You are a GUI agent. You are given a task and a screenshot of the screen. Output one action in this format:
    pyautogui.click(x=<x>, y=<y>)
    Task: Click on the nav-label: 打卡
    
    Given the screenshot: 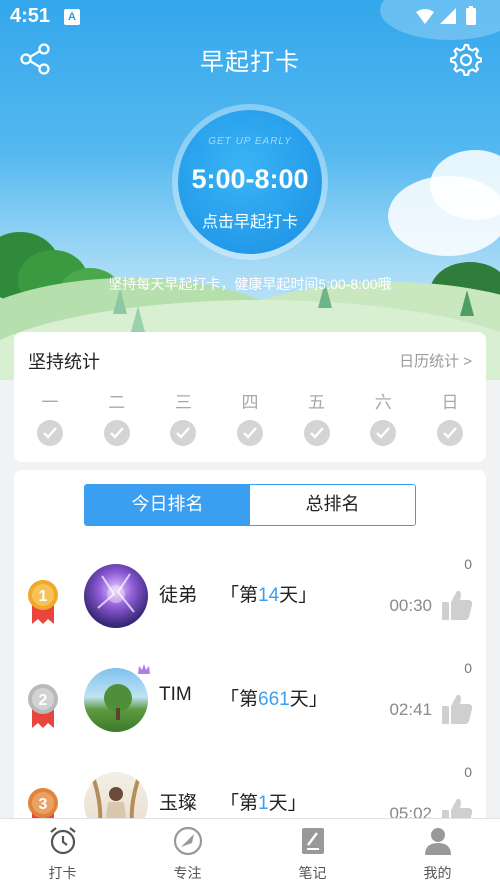 What is the action you would take?
    pyautogui.click(x=62, y=873)
    